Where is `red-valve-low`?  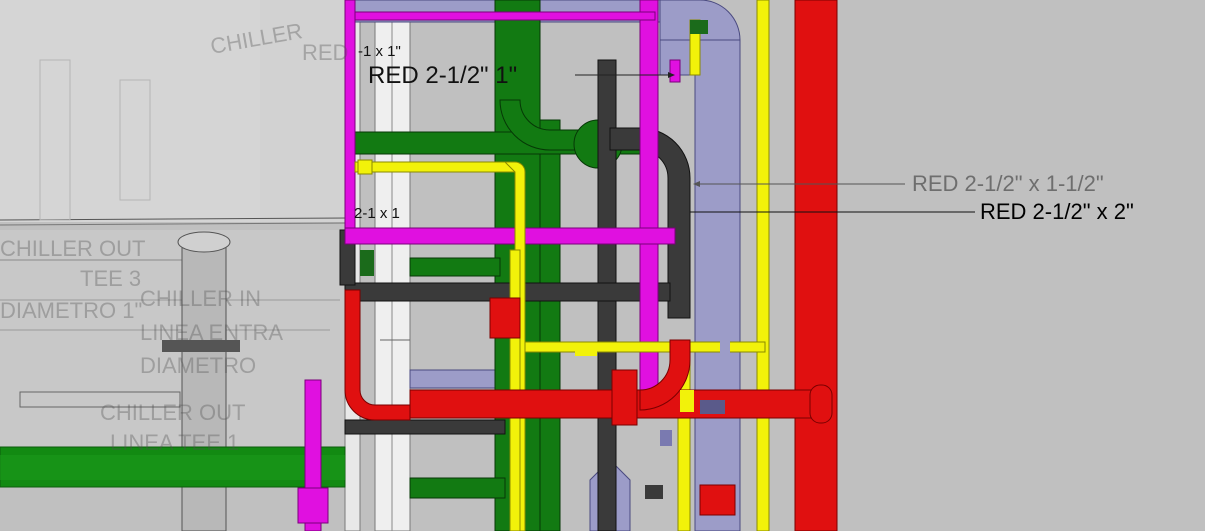
red-valve-low is located at coordinates (717, 500).